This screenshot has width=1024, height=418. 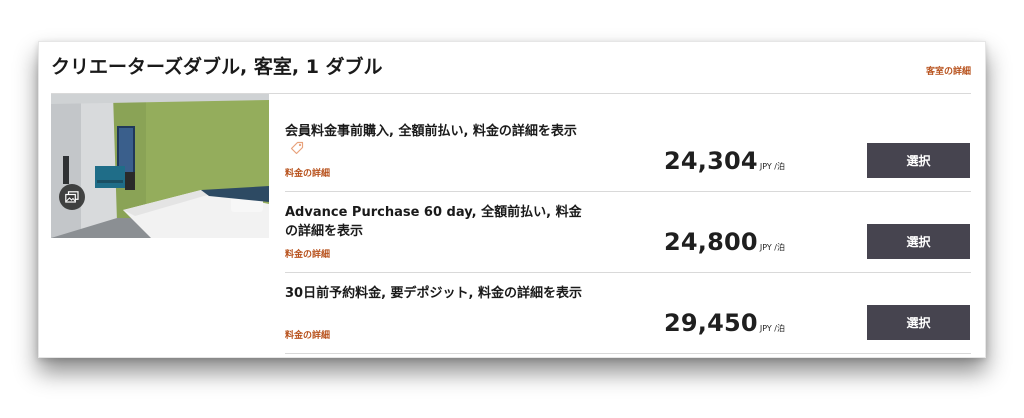 What do you see at coordinates (711, 242) in the screenshot?
I see `price-amount: 24,800` at bounding box center [711, 242].